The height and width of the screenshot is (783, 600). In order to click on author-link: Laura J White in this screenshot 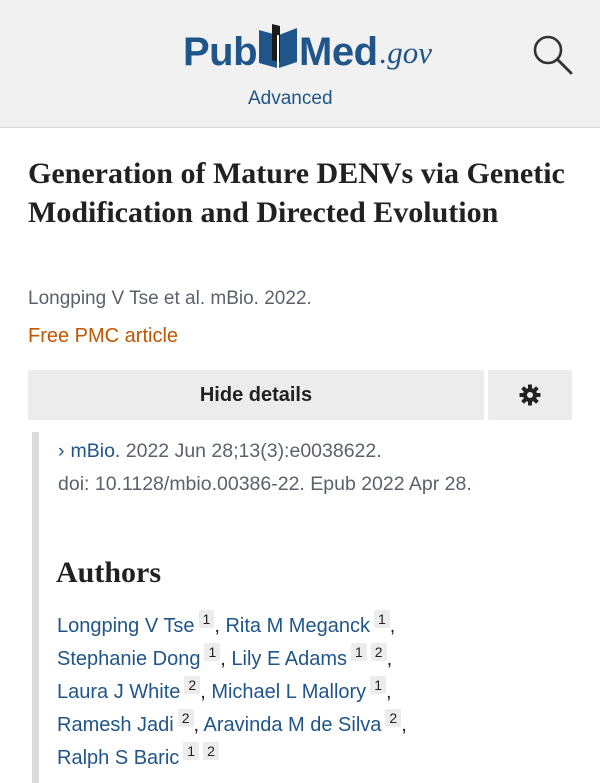, I will do `click(118, 692)`.